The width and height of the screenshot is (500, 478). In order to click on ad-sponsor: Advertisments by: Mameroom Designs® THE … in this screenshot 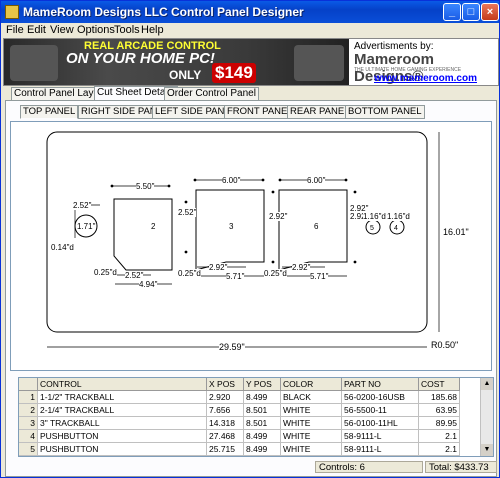, I will do `click(424, 62)`.